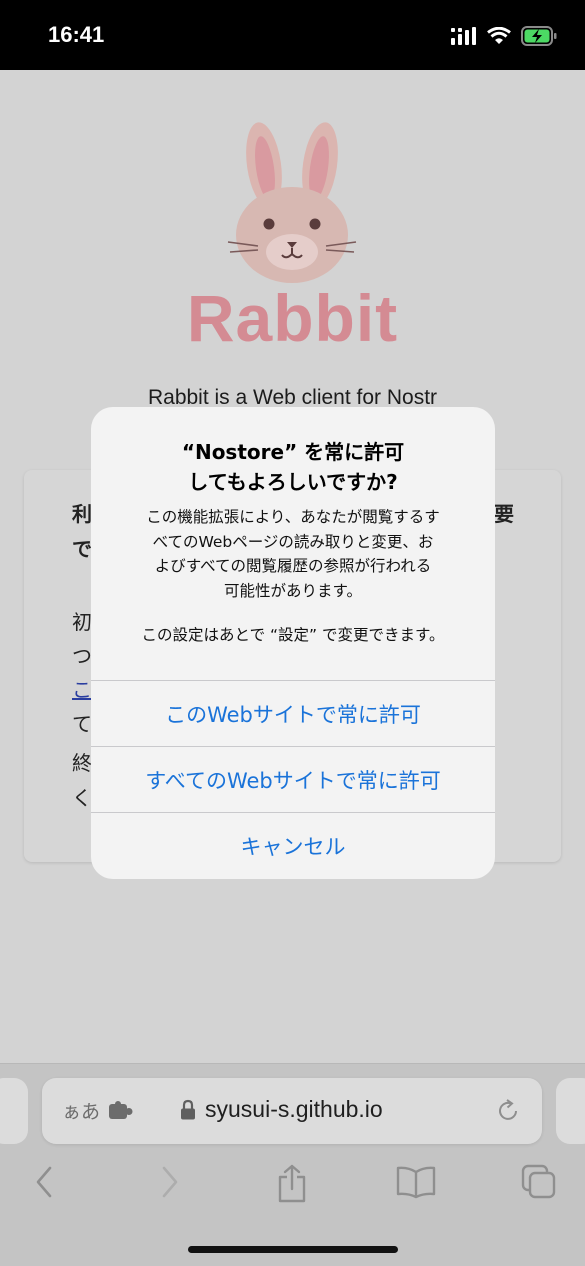  What do you see at coordinates (293, 1249) in the screenshot?
I see `home-indicator` at bounding box center [293, 1249].